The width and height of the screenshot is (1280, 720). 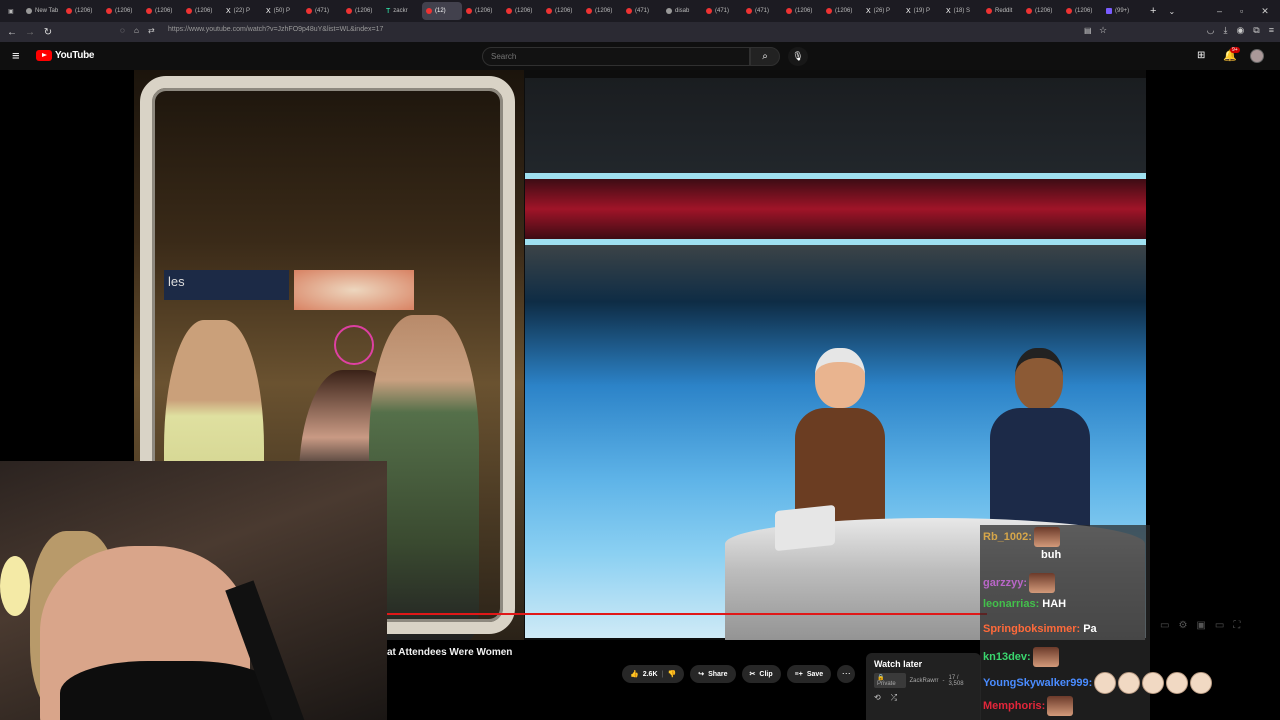 What do you see at coordinates (1007, 657) in the screenshot?
I see `chat-username: kn13dev:` at bounding box center [1007, 657].